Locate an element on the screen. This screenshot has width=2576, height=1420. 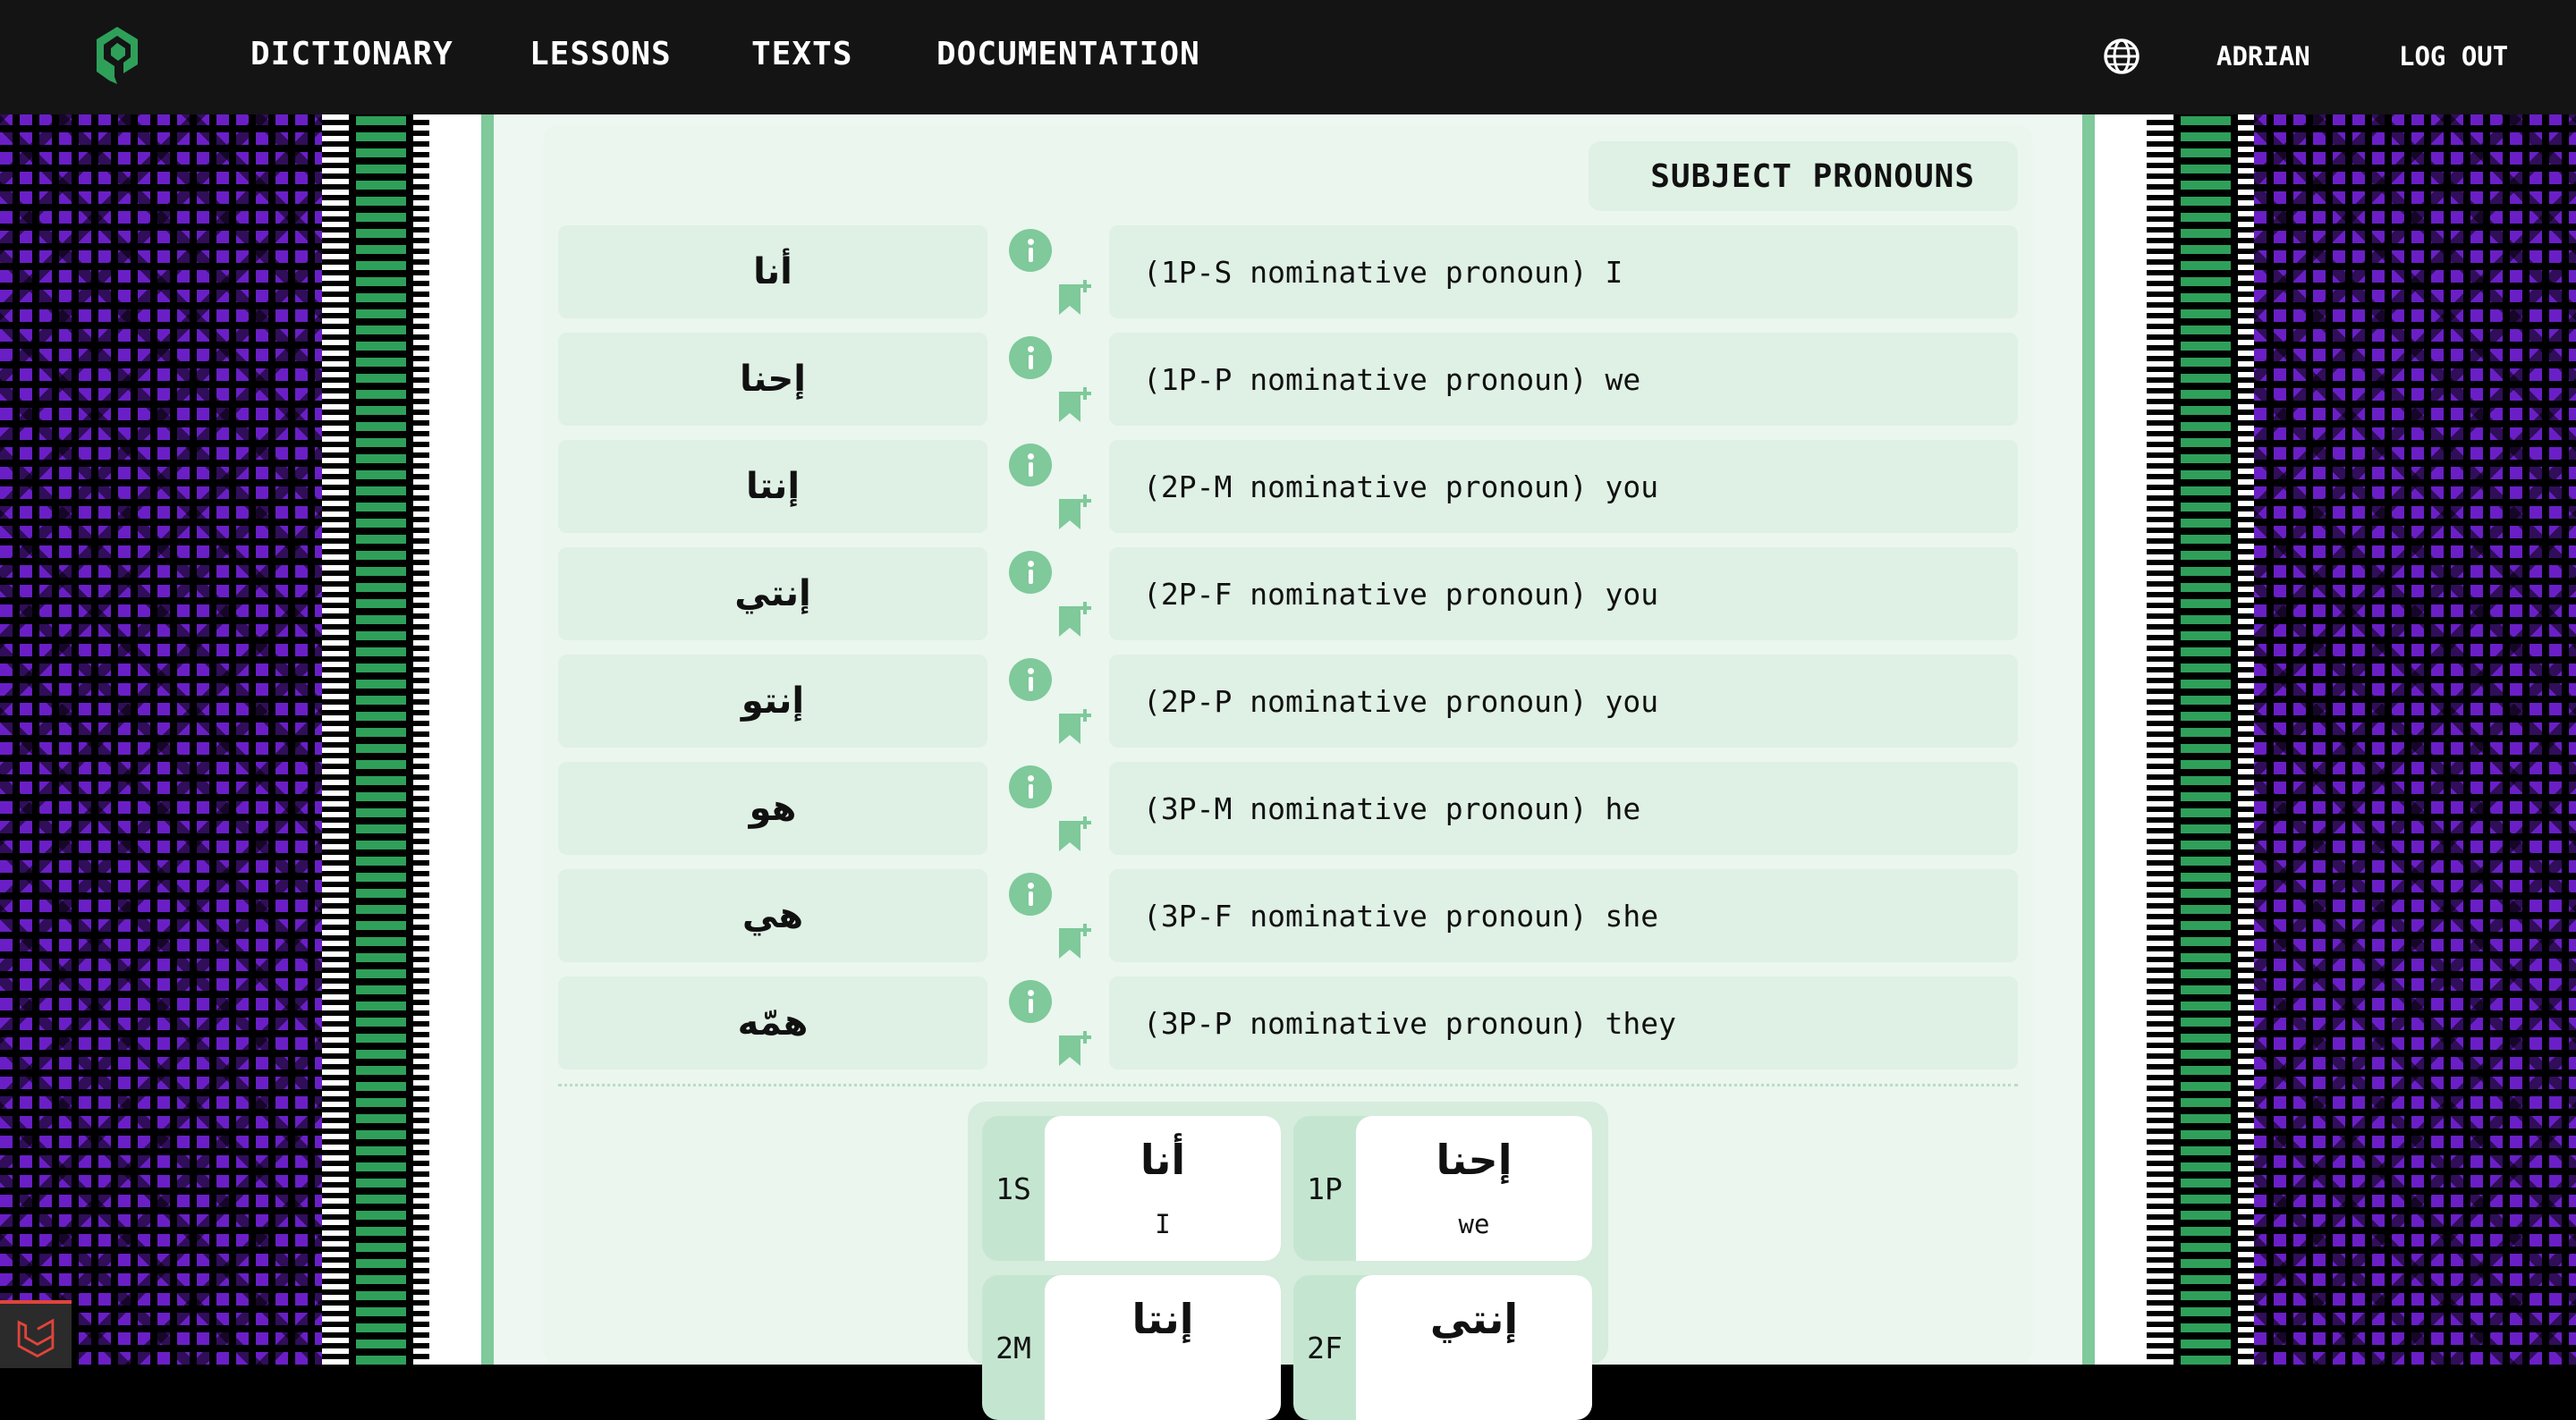
logout-button: LOG OUT is located at coordinates (2453, 56).